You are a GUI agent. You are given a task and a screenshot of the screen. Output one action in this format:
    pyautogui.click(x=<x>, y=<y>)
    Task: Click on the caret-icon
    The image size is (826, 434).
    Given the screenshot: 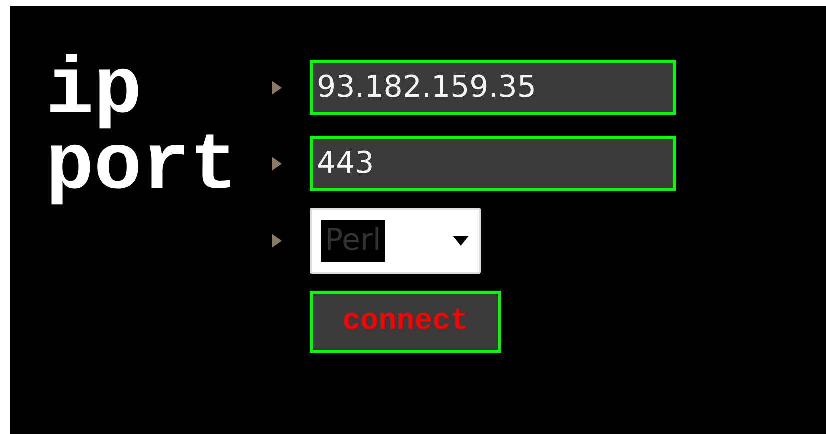 What is the action you would take?
    pyautogui.click(x=461, y=241)
    